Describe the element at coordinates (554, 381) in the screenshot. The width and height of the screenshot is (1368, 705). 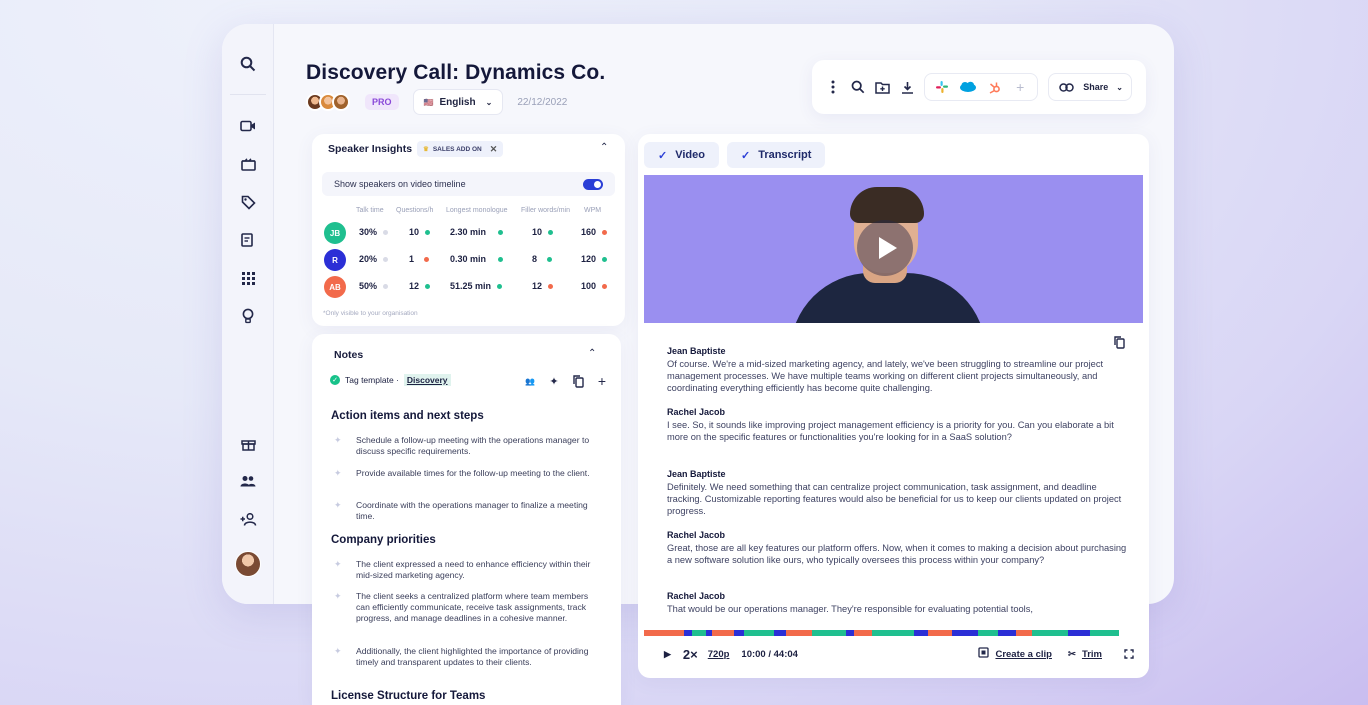
I see `ai-sparkle-icon: ✦` at that location.